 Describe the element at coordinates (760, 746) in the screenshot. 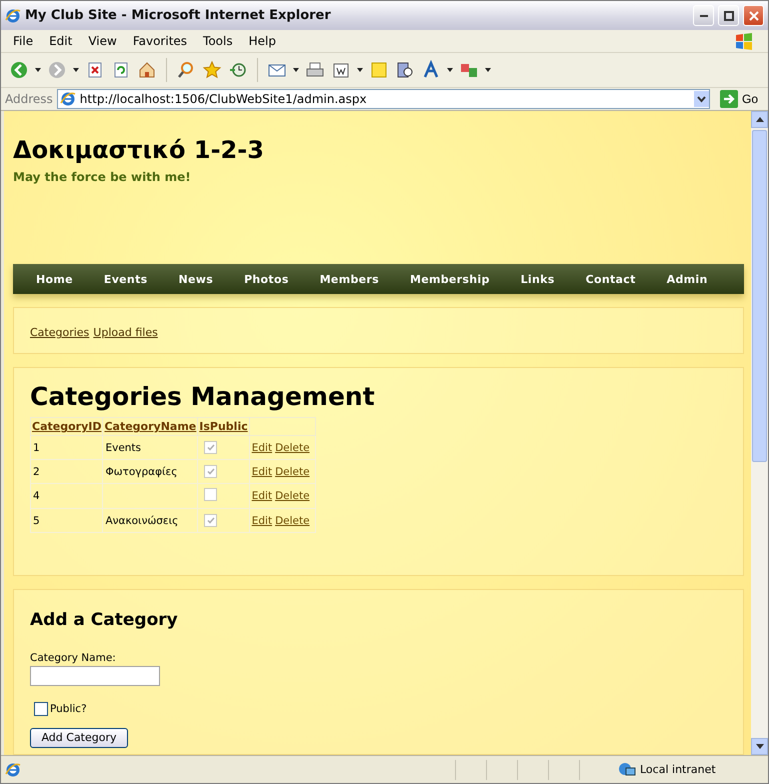

I see `down-arrow-icon` at that location.